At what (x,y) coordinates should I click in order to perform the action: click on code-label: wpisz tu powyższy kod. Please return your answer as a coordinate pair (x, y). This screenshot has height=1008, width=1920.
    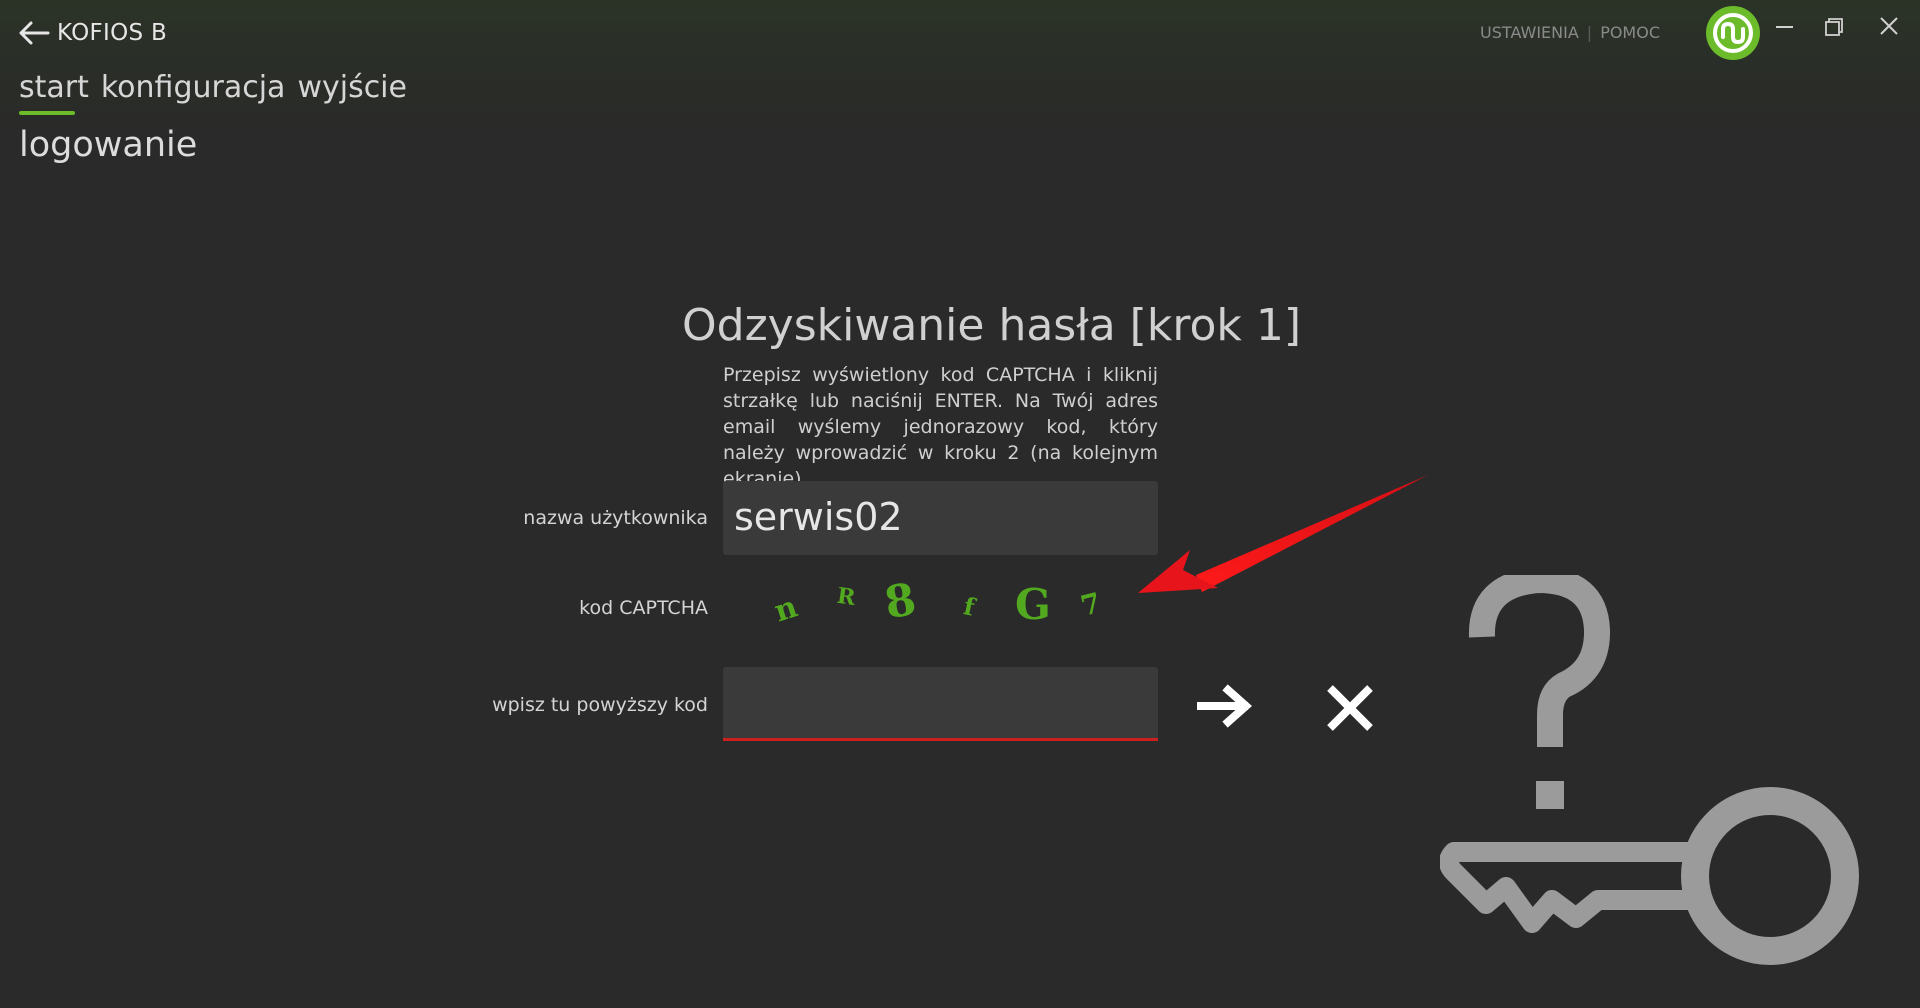
    Looking at the image, I should click on (600, 705).